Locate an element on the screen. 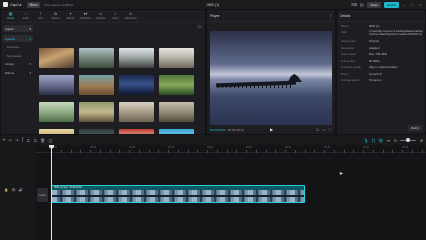 This screenshot has height=240, width=426. delete-icon: 🗑 is located at coordinates (42, 140).